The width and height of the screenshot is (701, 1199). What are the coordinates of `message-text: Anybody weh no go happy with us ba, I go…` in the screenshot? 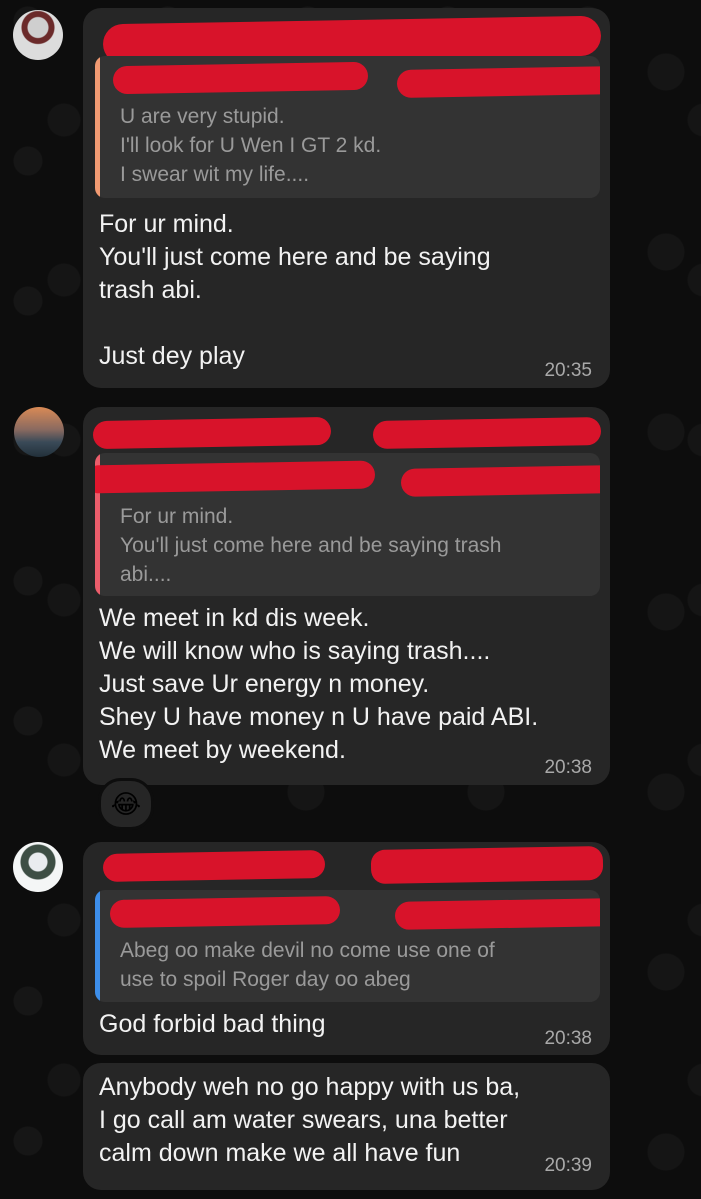 It's located at (310, 1120).